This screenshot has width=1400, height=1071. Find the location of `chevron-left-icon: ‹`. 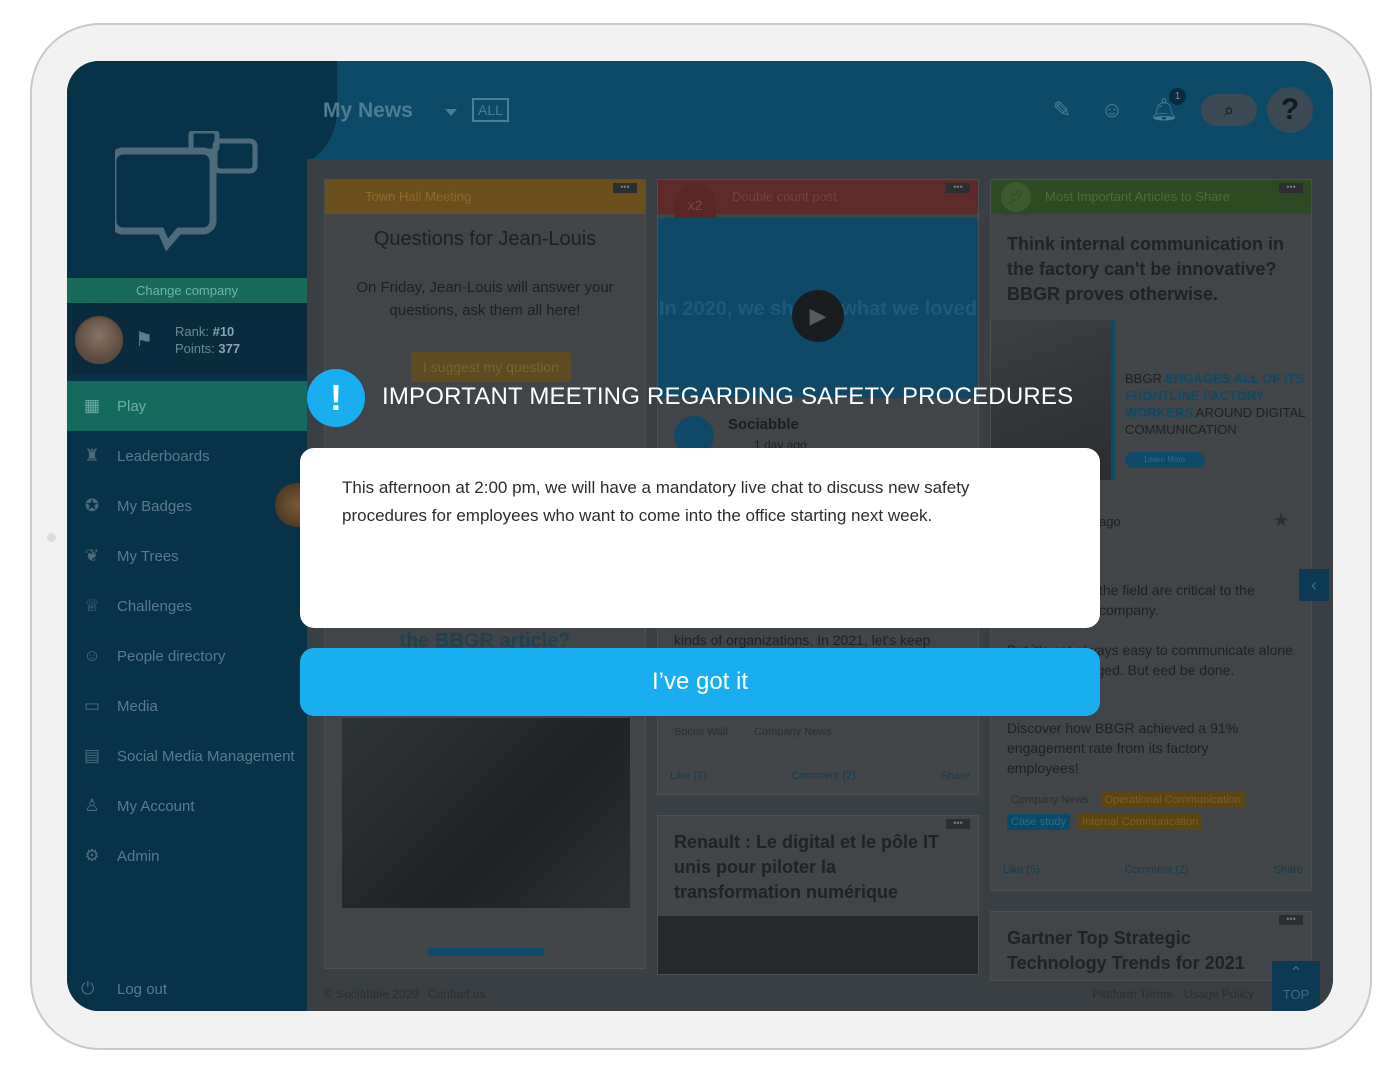

chevron-left-icon: ‹ is located at coordinates (1314, 585).